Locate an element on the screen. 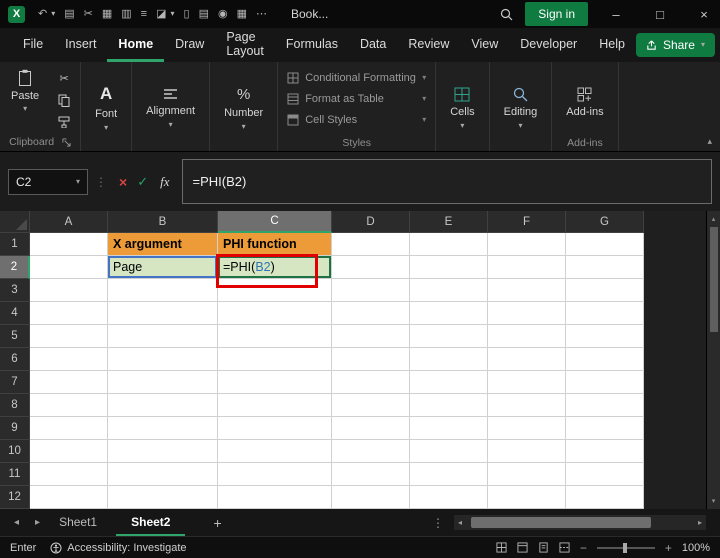 The width and height of the screenshot is (720, 558). cell-E5 is located at coordinates (449, 336).